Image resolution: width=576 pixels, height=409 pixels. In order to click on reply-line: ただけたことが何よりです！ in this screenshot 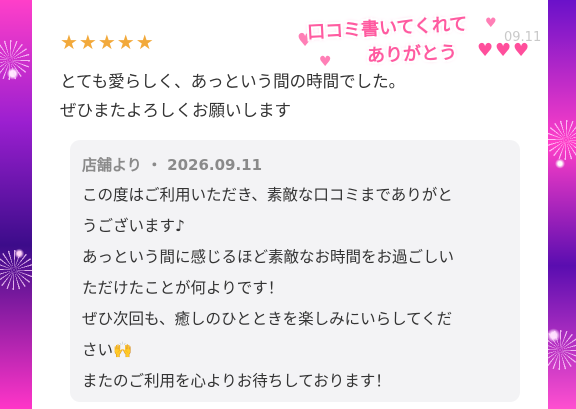, I will do `click(183, 288)`.